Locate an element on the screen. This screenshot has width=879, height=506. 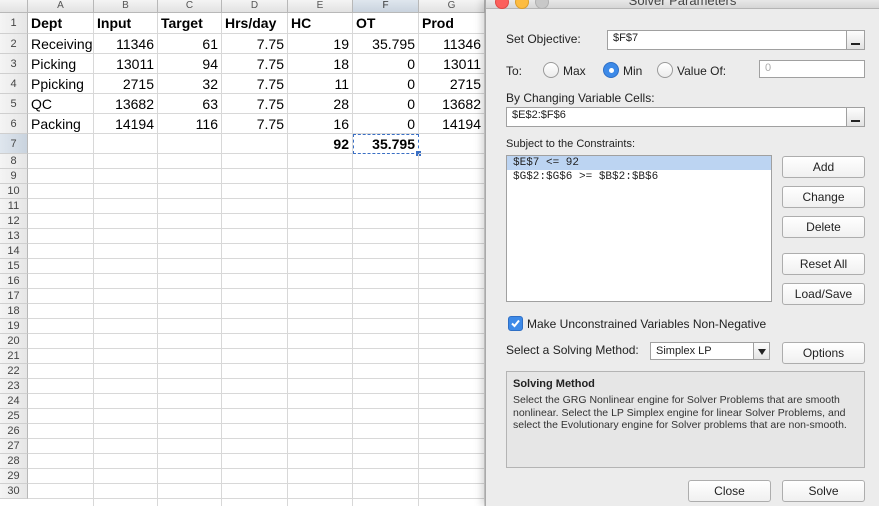
column-header-e: E is located at coordinates (320, 6).